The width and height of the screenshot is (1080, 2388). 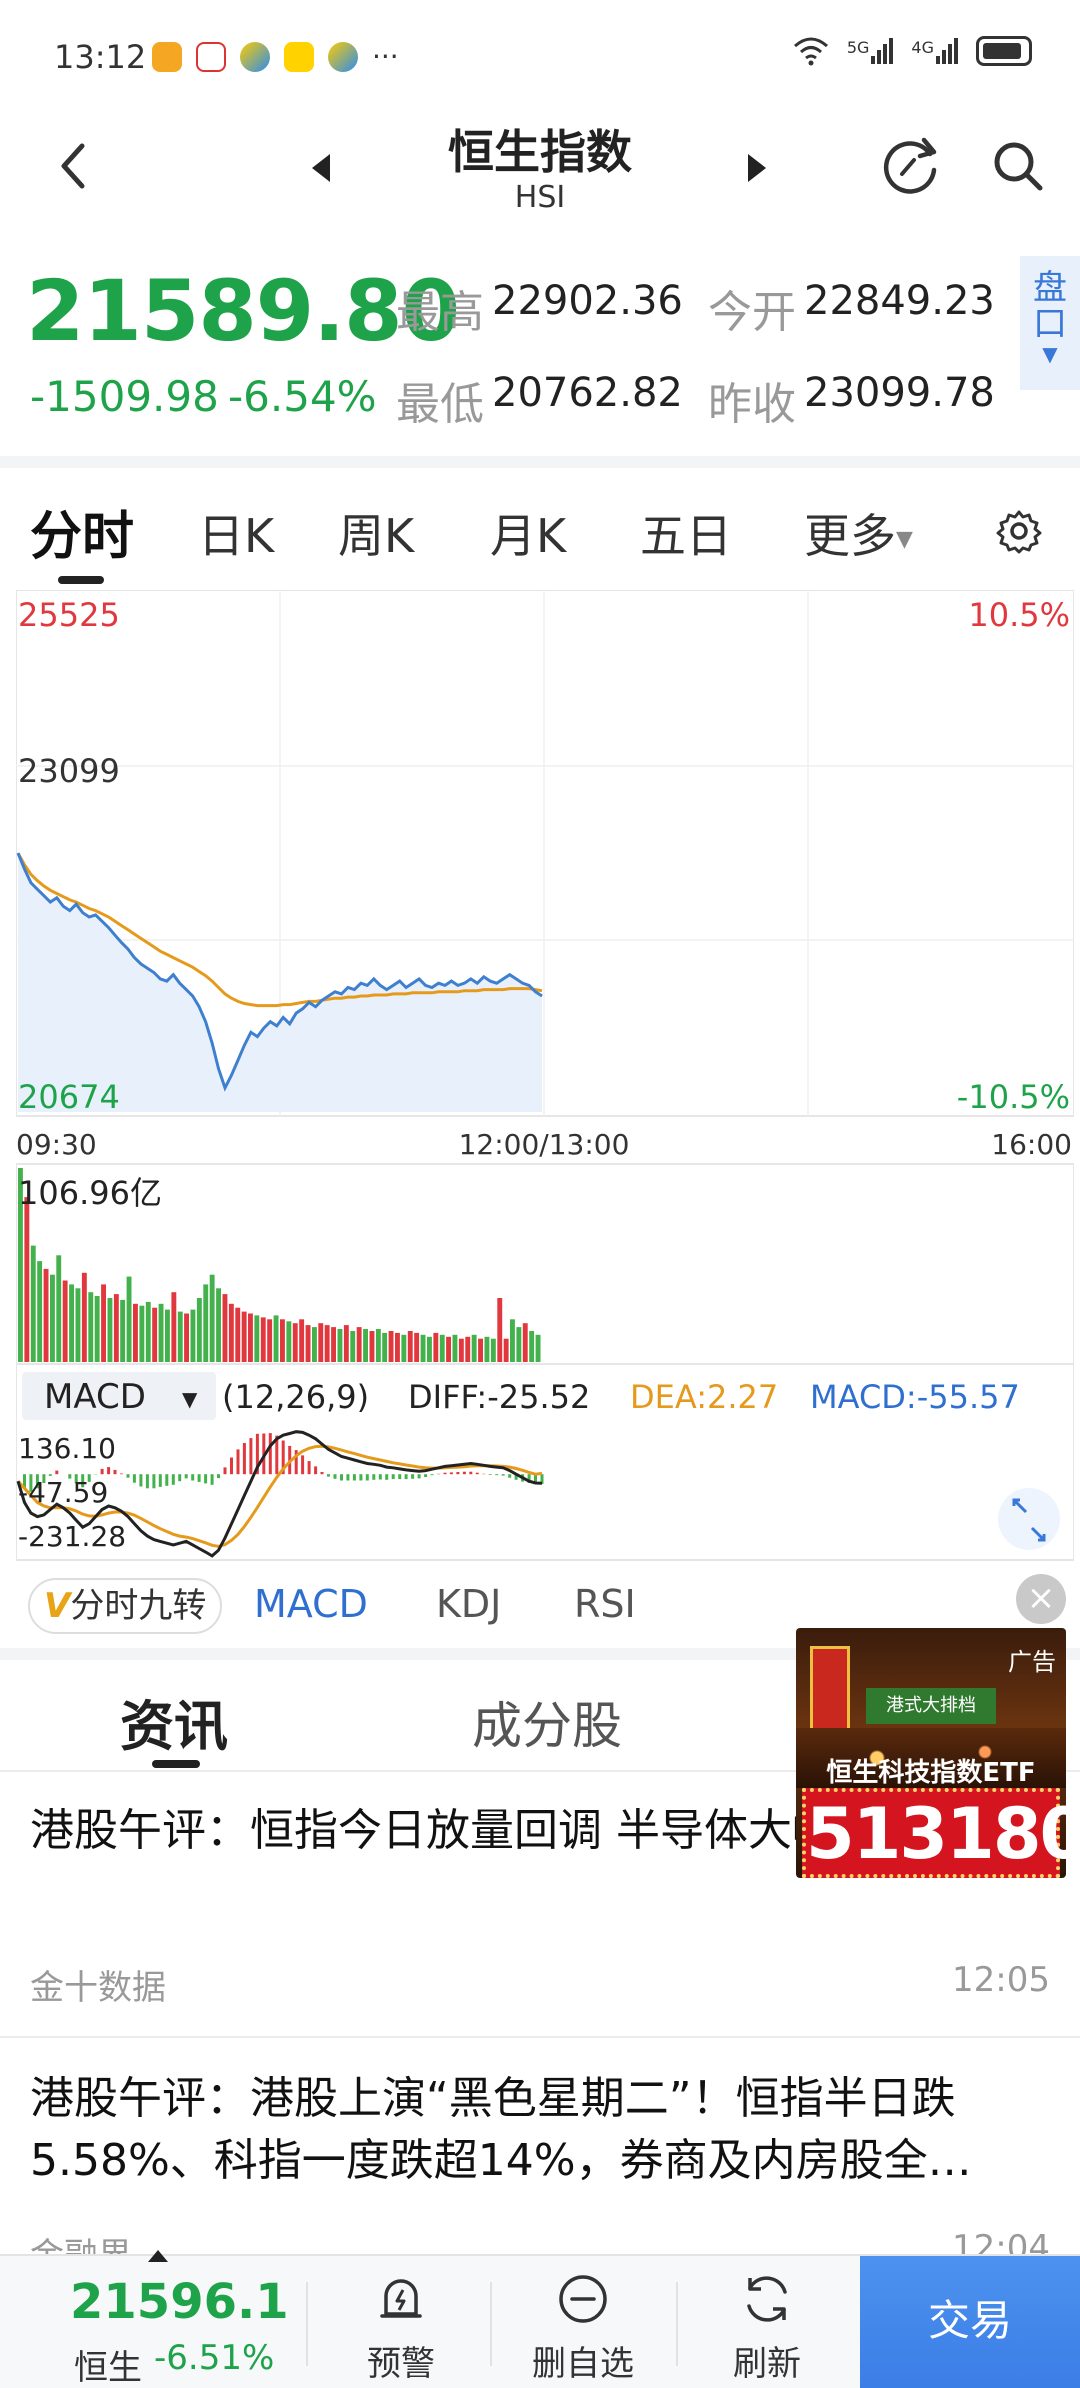 I want to click on chart-settings-gear-icon, so click(x=1019, y=531).